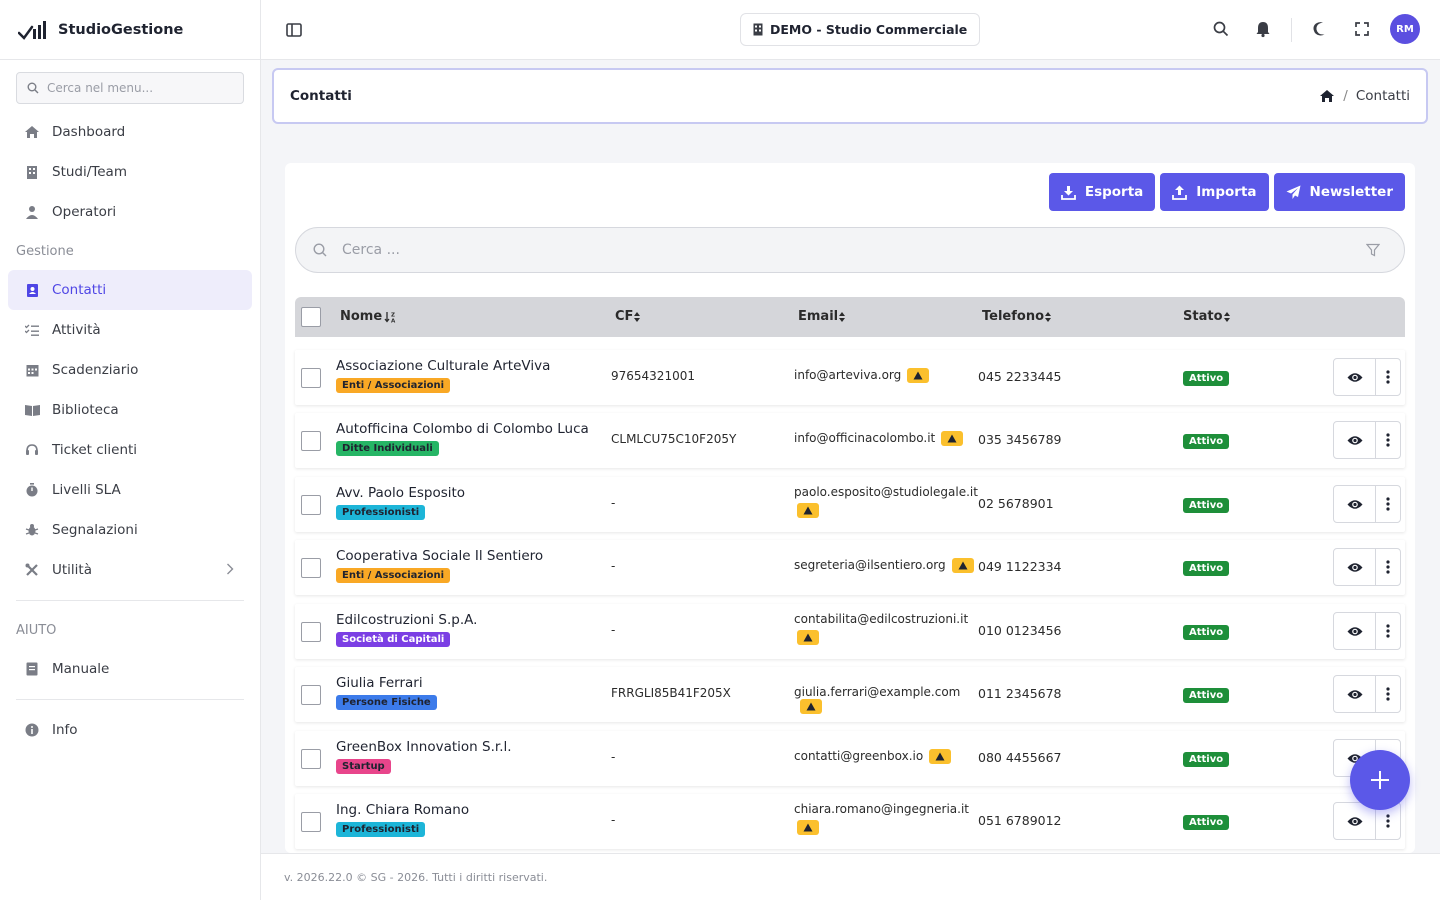 The height and width of the screenshot is (900, 1440). I want to click on filter-icon, so click(1373, 250).